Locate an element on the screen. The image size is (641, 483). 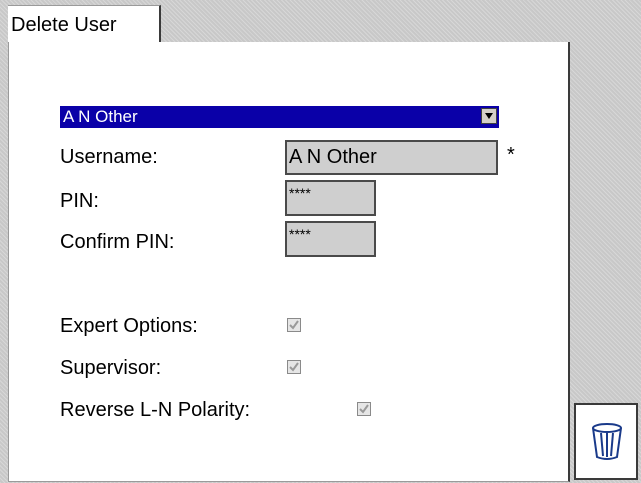
delete-button is located at coordinates (606, 441).